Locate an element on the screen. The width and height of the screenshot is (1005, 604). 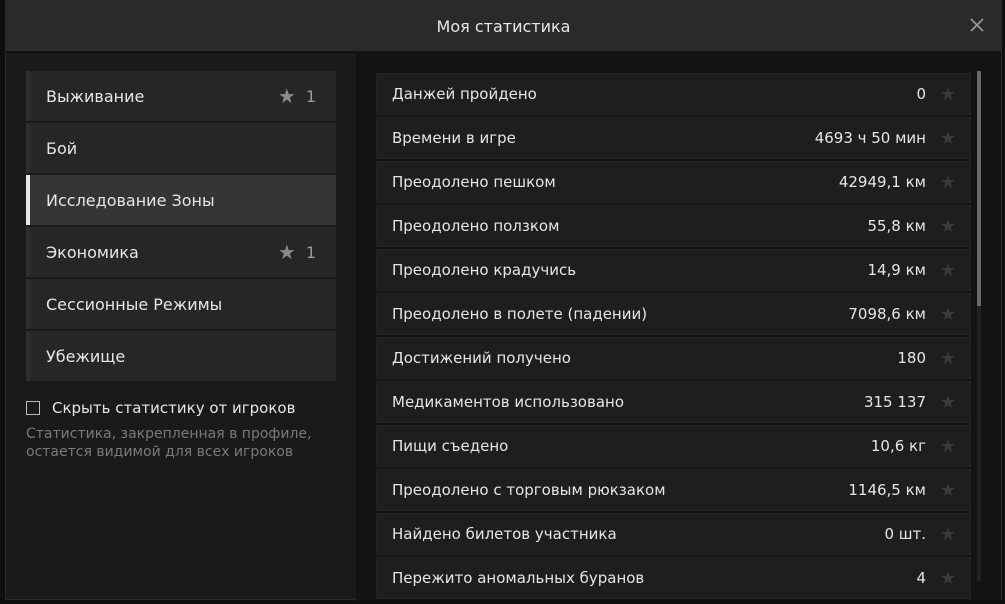
close-icon is located at coordinates (977, 25).